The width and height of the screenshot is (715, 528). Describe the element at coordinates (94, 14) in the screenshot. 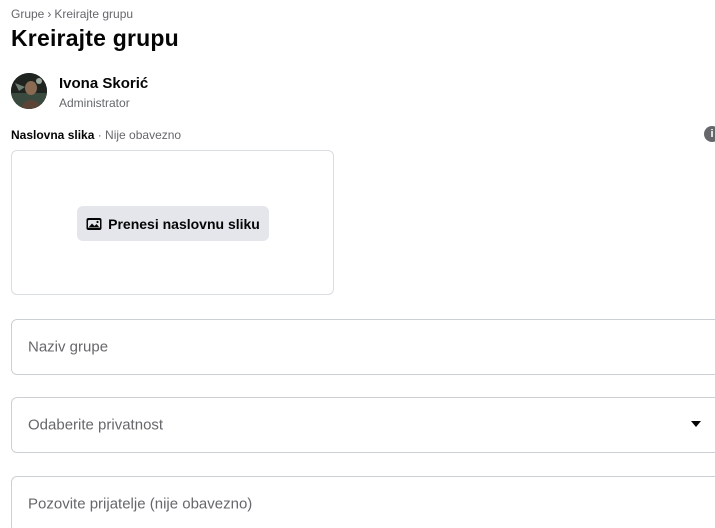

I see `breadcrumb-current: Kreirajte grupu` at that location.